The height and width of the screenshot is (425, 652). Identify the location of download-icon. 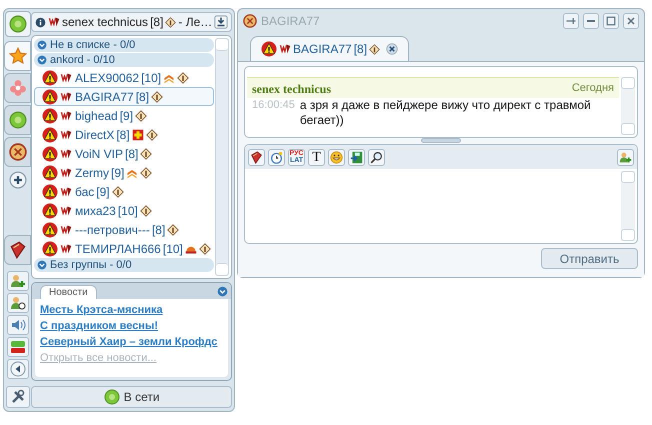
(221, 22).